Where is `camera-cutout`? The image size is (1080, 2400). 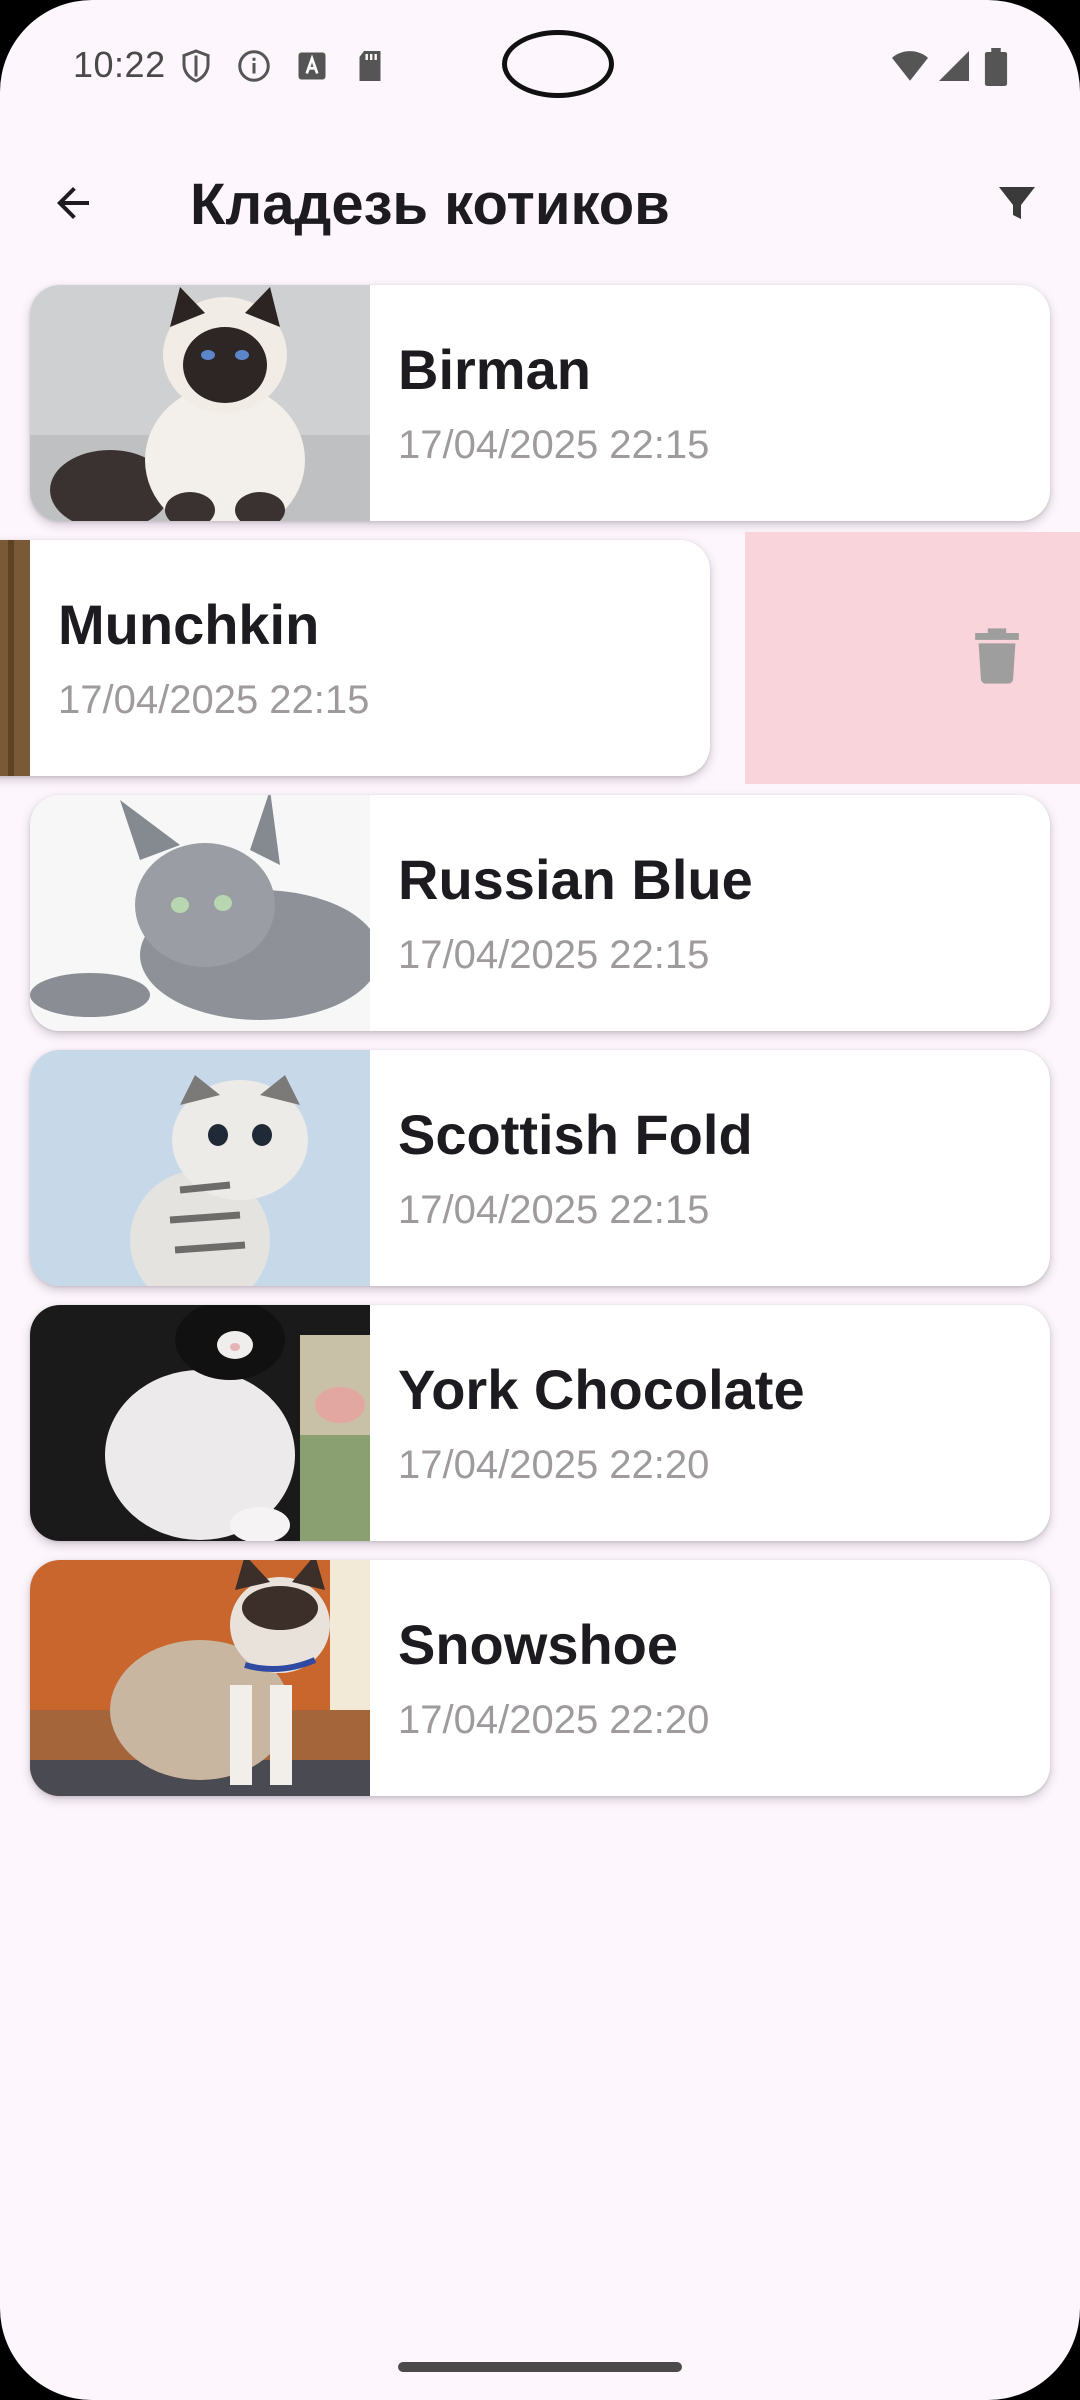 camera-cutout is located at coordinates (558, 64).